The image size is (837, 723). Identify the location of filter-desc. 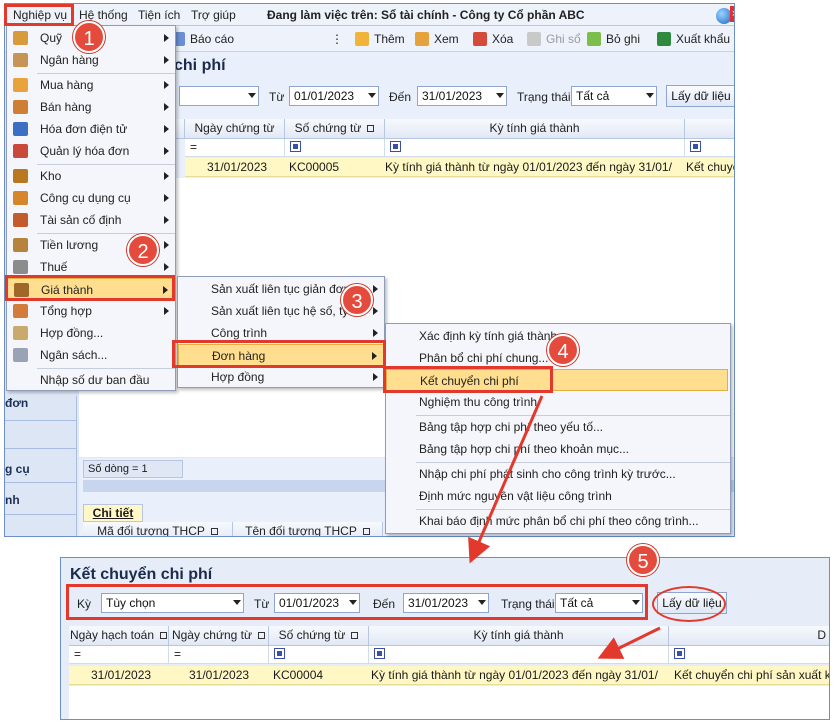
(709, 148).